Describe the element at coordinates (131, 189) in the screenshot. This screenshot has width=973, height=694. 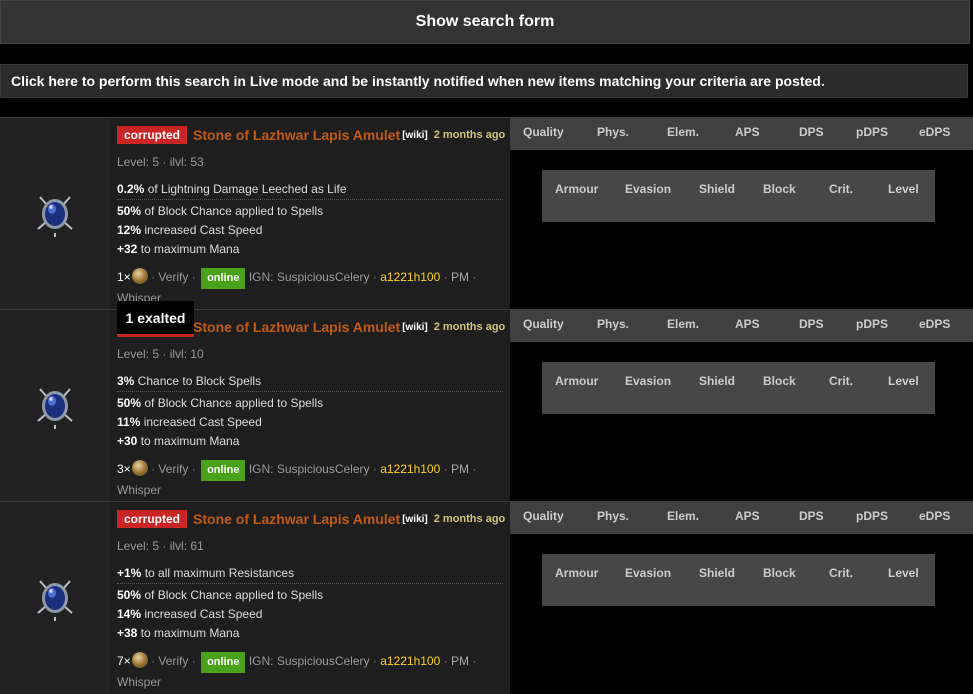
I see `mod-value: 0.2%` at that location.